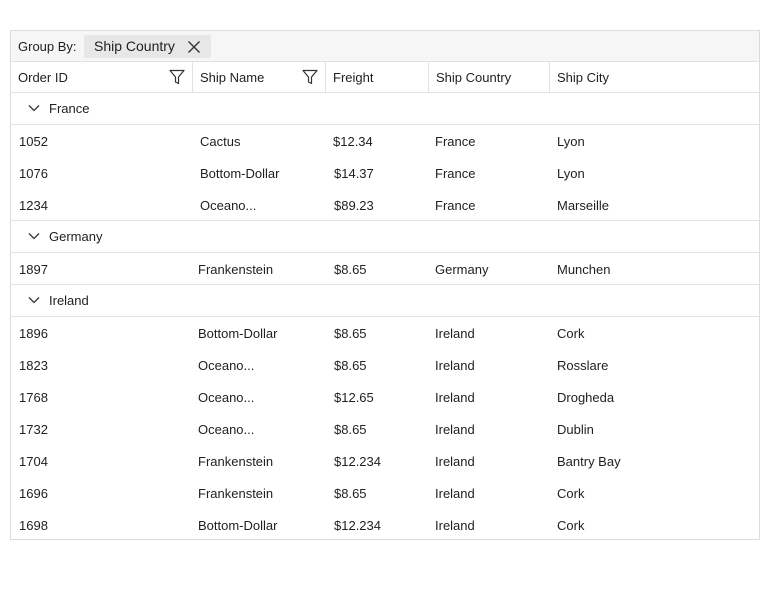 This screenshot has width=770, height=600. What do you see at coordinates (353, 77) in the screenshot?
I see `column-header-label: Freight` at bounding box center [353, 77].